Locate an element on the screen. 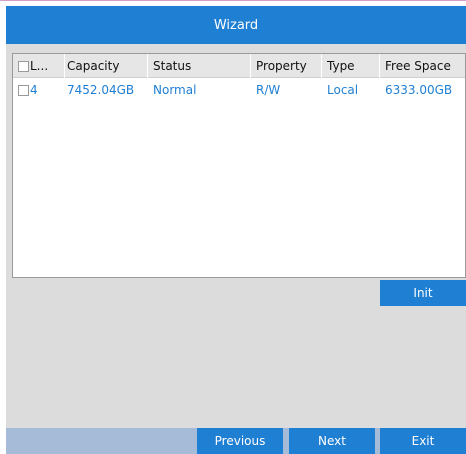 Image resolution: width=466 pixels, height=454 pixels. column-header-status: Status is located at coordinates (199, 66).